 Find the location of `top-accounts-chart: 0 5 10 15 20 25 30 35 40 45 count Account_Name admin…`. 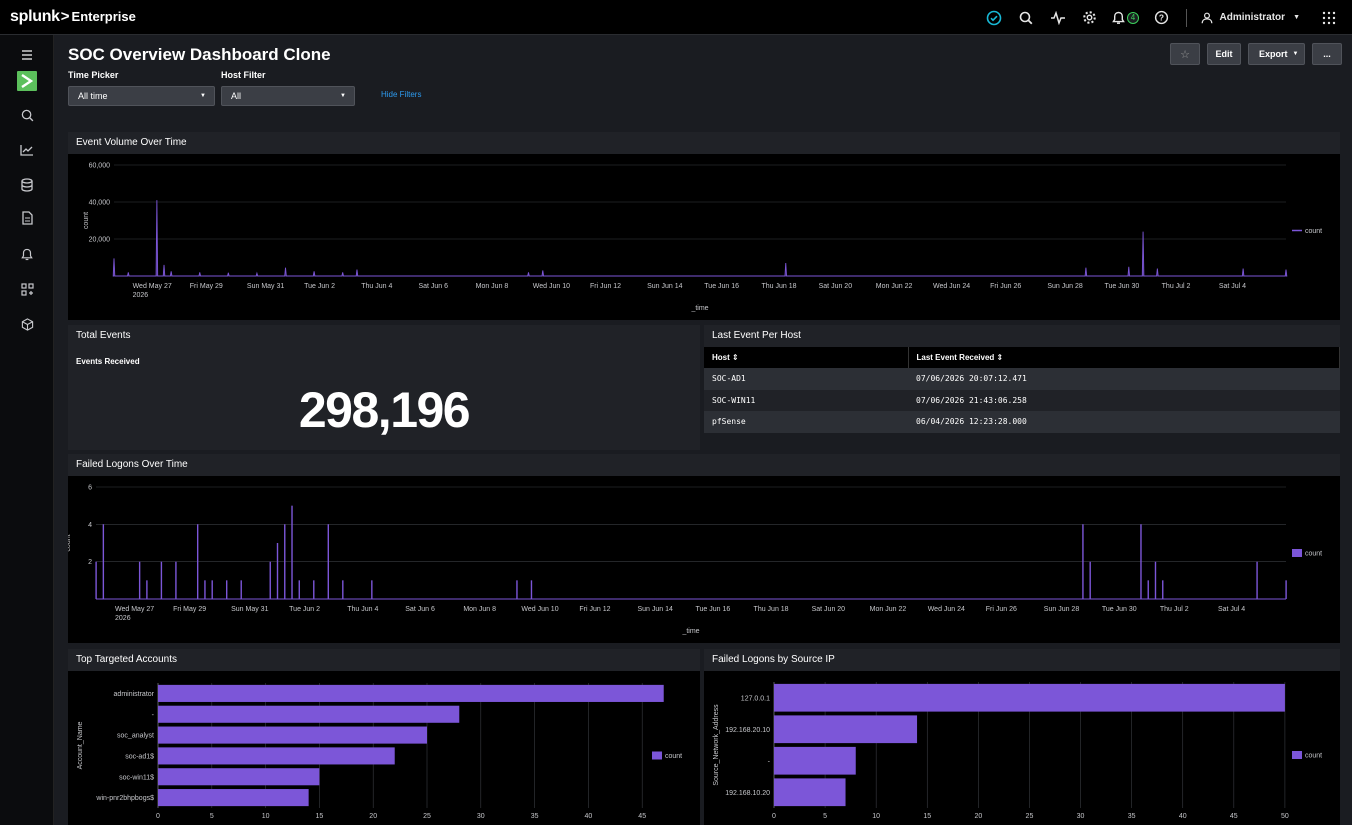

top-accounts-chart: 0 5 10 15 20 25 30 35 40 45 count Account_Name admin… is located at coordinates (384, 748).